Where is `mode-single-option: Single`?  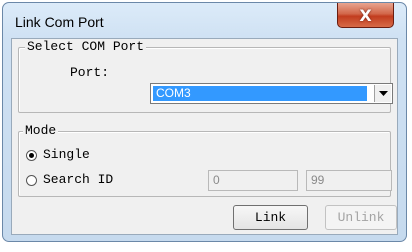 mode-single-option: Single is located at coordinates (86, 155).